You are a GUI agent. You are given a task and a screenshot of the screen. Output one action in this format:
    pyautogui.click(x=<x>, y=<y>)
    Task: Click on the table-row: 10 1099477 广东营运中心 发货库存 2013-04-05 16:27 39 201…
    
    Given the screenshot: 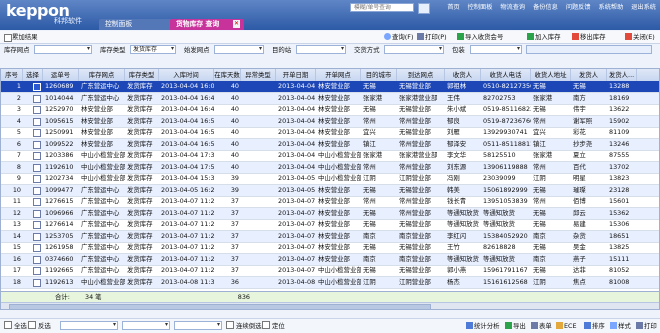 What is the action you would take?
    pyautogui.click(x=330, y=190)
    